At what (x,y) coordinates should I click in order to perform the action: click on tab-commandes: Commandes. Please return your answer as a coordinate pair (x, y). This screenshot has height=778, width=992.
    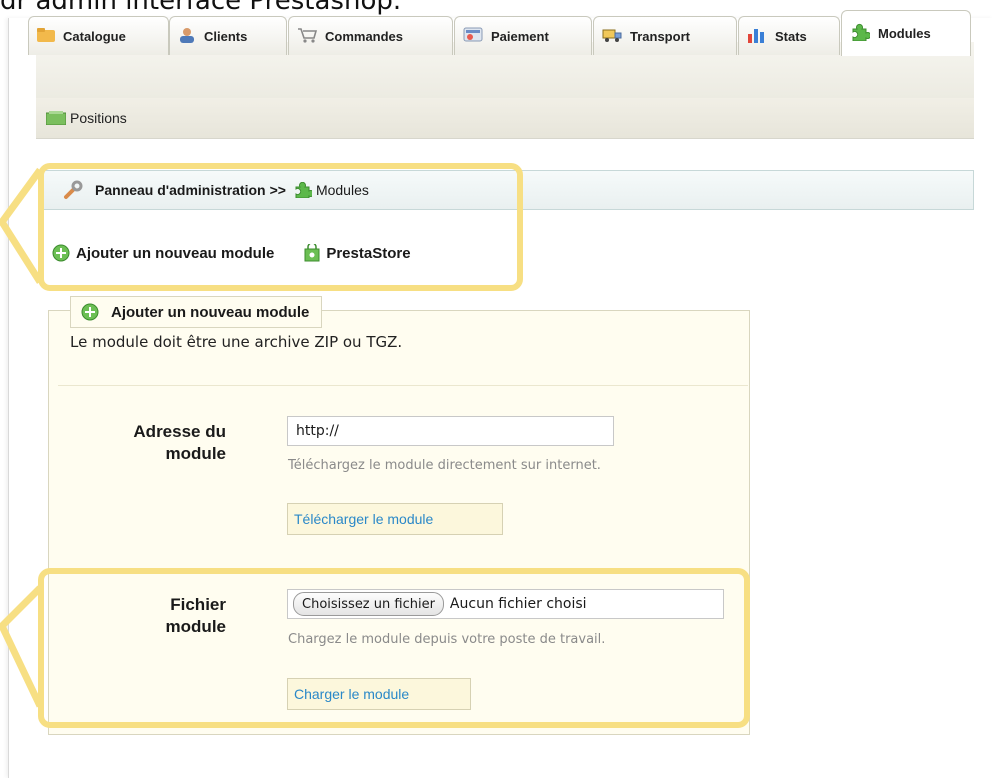
    Looking at the image, I should click on (370, 35).